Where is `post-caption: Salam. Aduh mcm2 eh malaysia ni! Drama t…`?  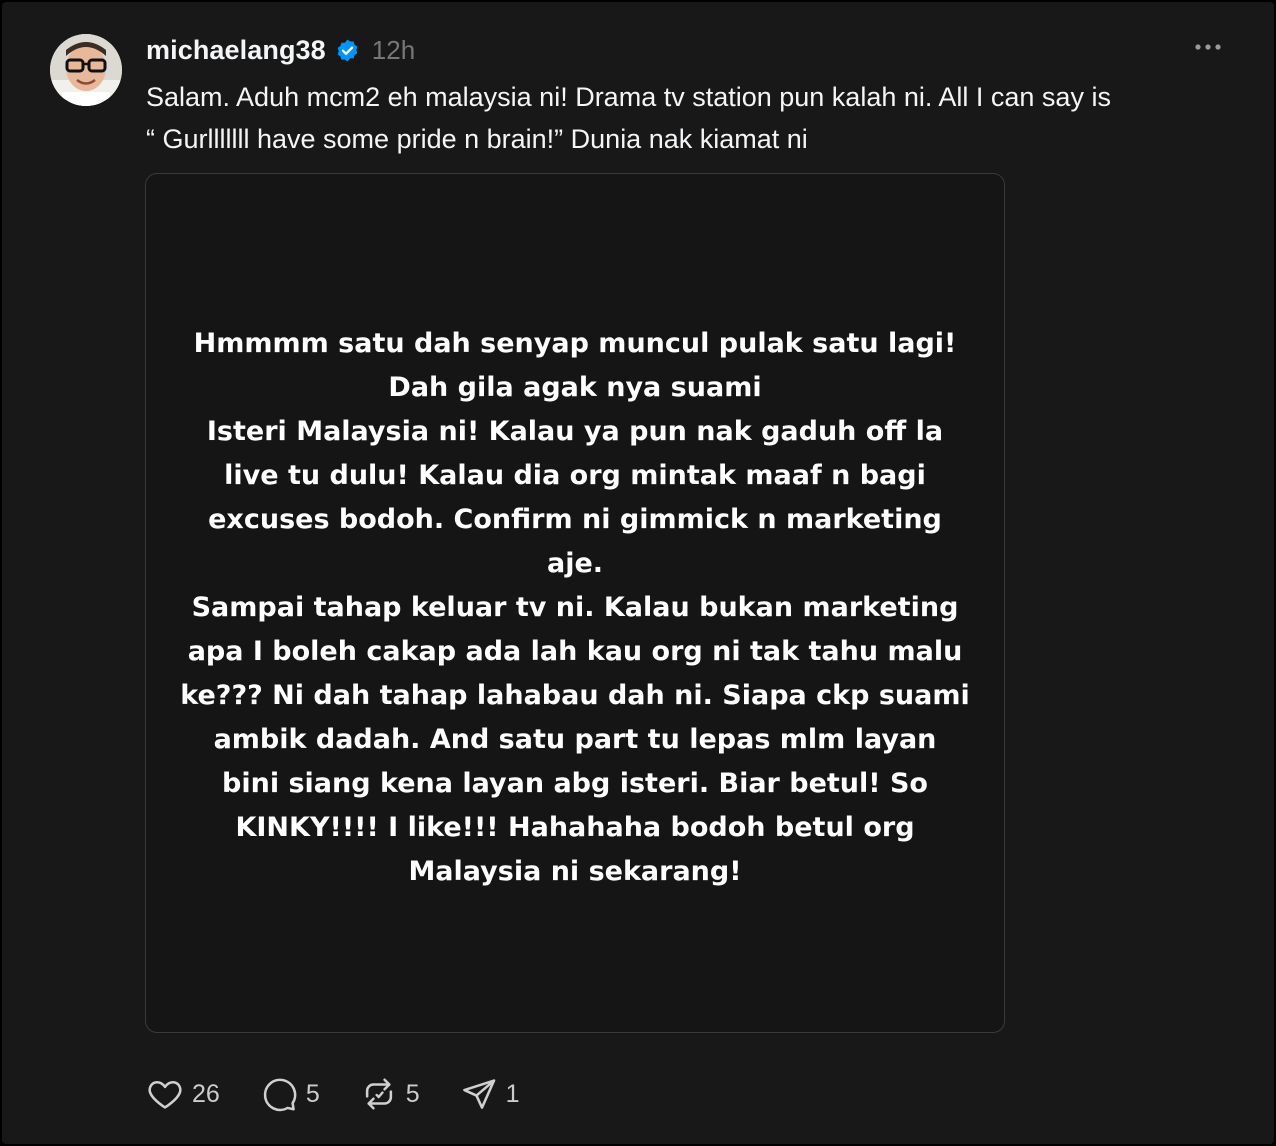
post-caption: Salam. Aduh mcm2 eh malaysia ni! Drama t… is located at coordinates (628, 118).